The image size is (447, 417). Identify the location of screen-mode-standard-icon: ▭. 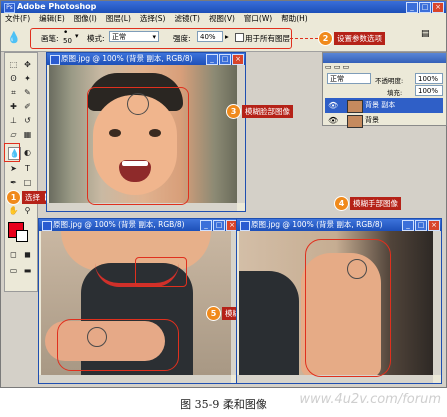
(13, 270).